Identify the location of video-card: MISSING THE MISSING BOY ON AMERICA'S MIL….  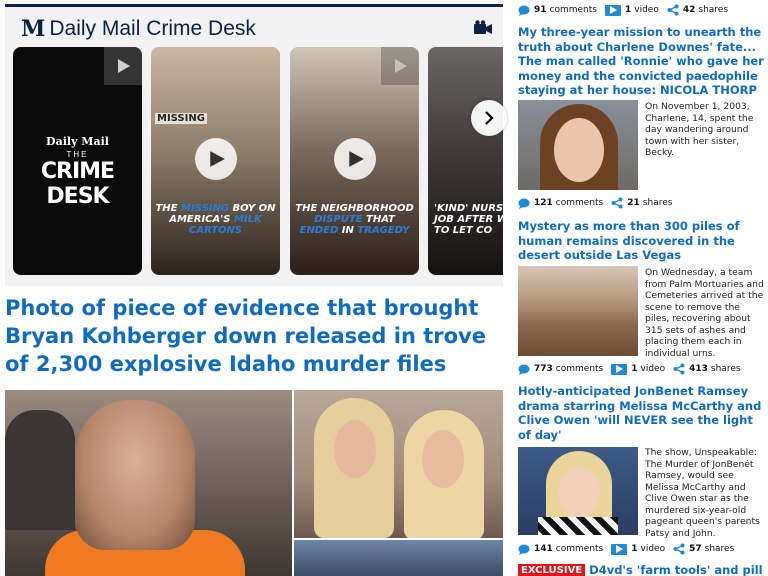
(215, 161).